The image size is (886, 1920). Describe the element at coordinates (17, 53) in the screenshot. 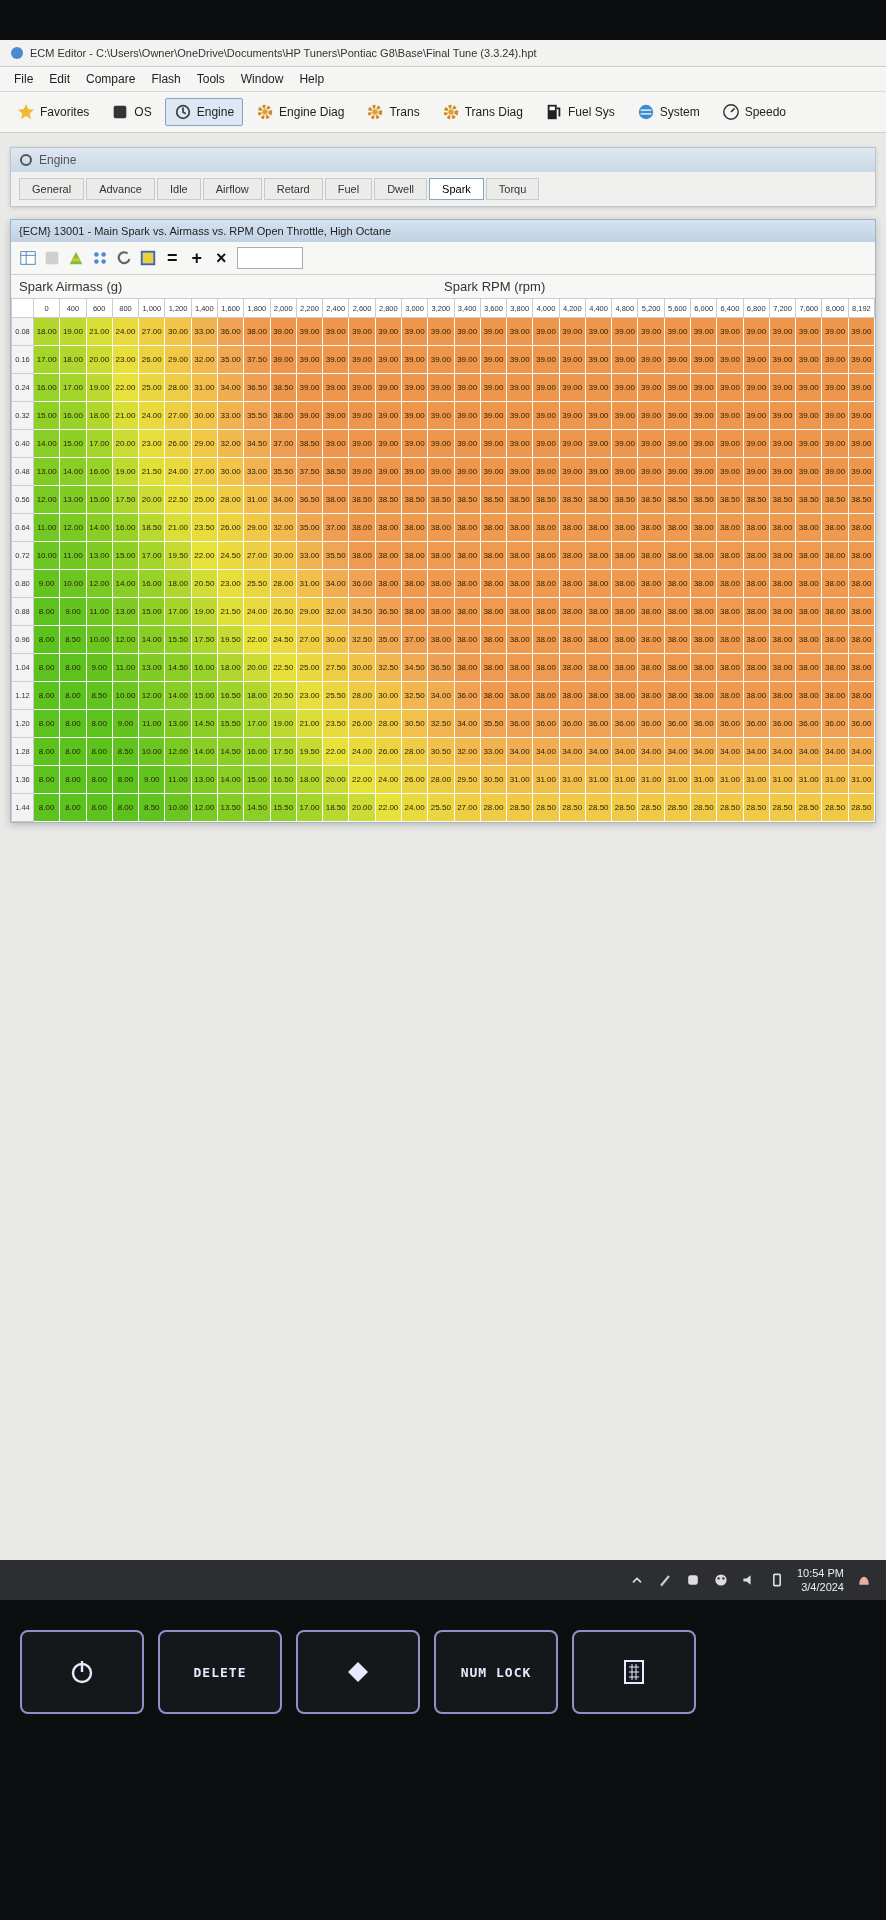

I see `app-icon` at that location.